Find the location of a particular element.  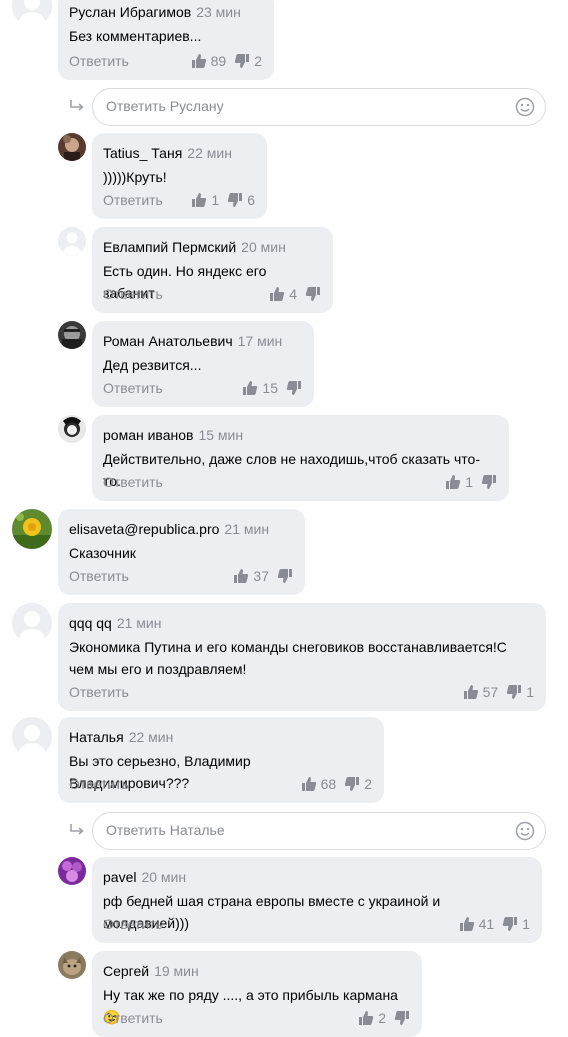

comment-author: Tatius_ Таня is located at coordinates (142, 153).